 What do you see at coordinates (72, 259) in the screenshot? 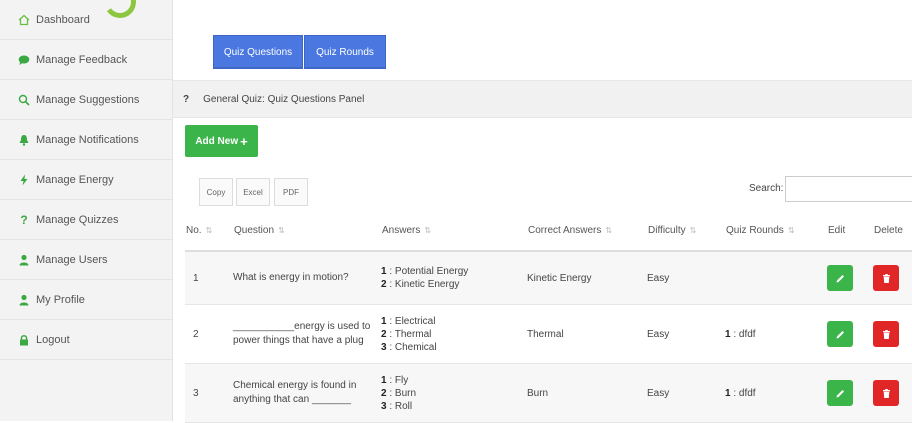
I see `sidebar-item-label: Manage Users` at bounding box center [72, 259].